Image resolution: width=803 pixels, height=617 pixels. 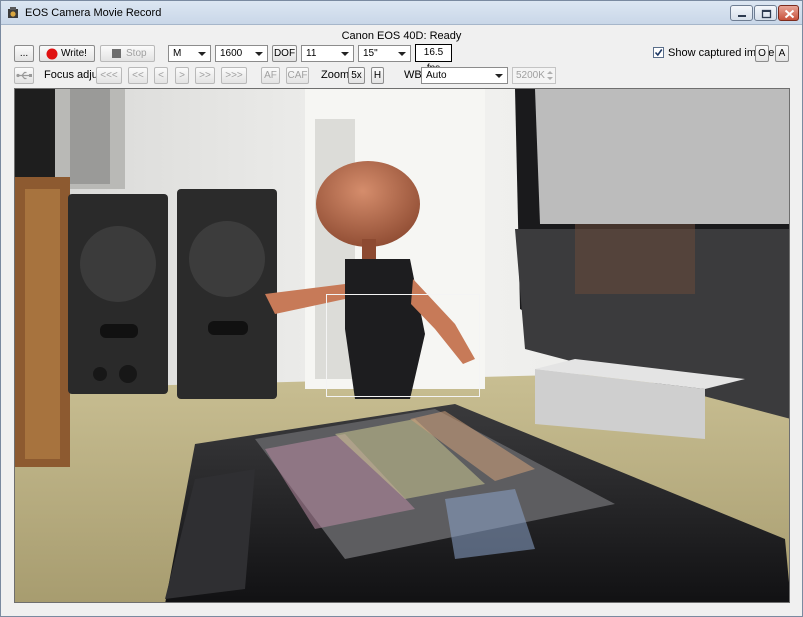 What do you see at coordinates (297, 75) in the screenshot?
I see `caf-button: CAF` at bounding box center [297, 75].